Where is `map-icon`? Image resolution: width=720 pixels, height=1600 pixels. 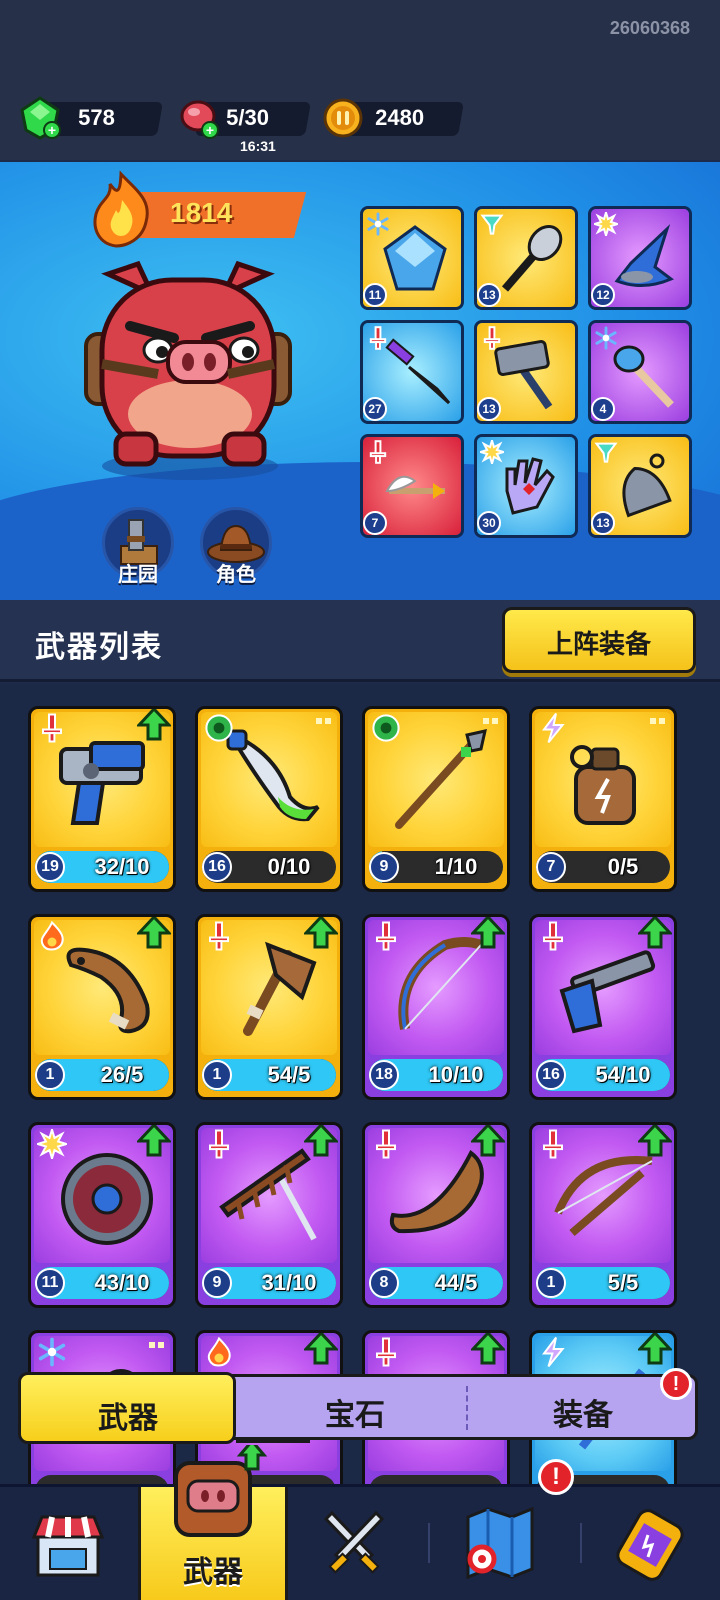 map-icon is located at coordinates (500, 1544).